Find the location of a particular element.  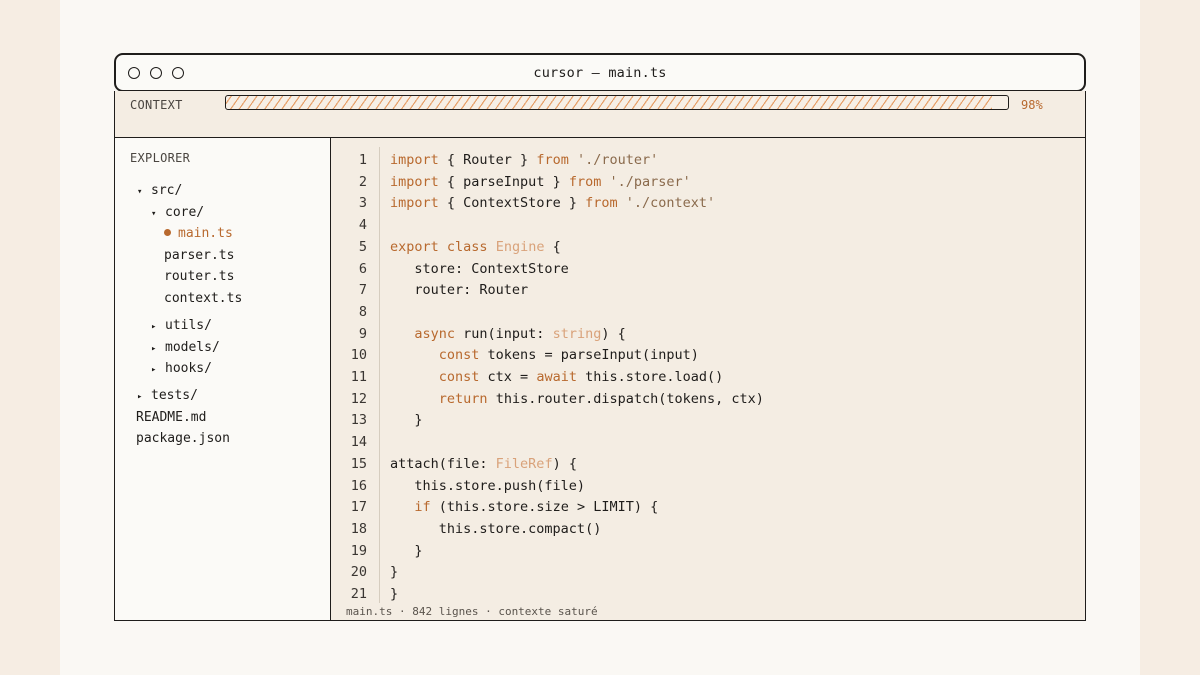

tree-file: main.ts is located at coordinates (198, 233).